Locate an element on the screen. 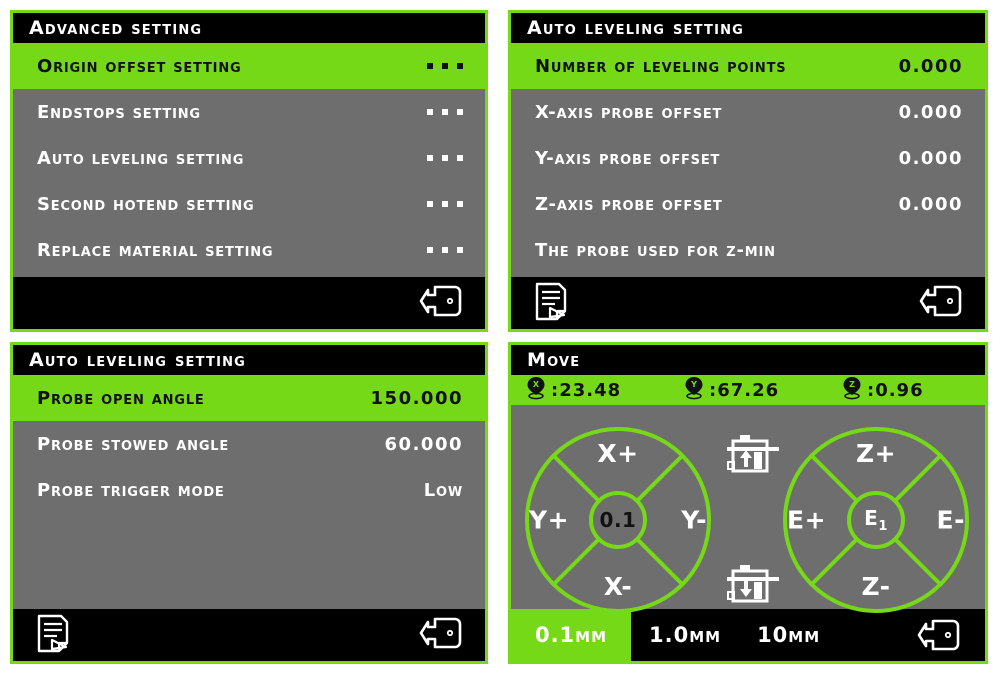 The height and width of the screenshot is (686, 1000). jog-step-hub-xy: 0.1 is located at coordinates (618, 520).